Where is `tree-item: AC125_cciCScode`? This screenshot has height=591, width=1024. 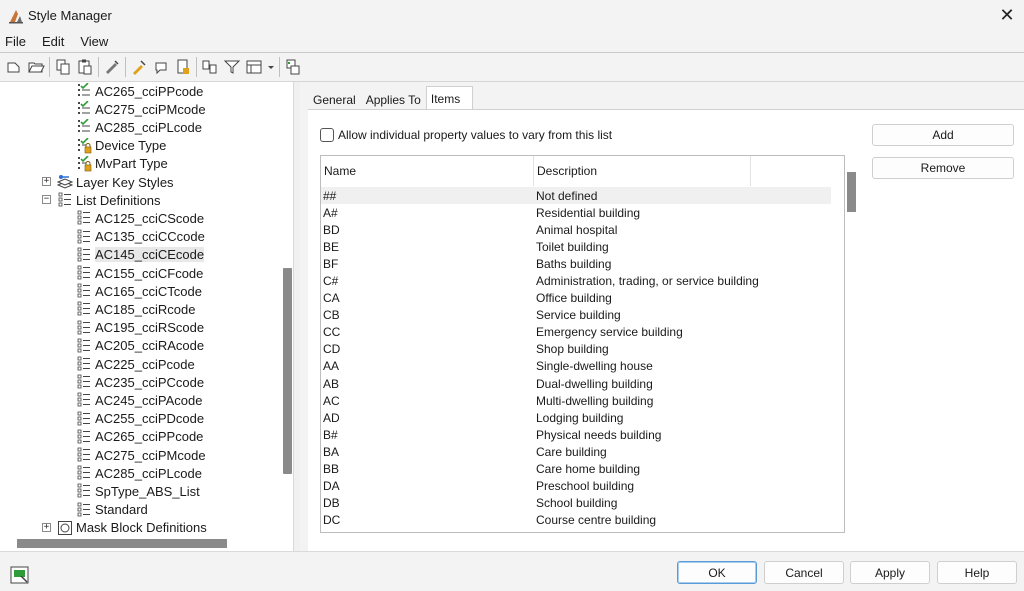 tree-item: AC125_cciCScode is located at coordinates (140, 218).